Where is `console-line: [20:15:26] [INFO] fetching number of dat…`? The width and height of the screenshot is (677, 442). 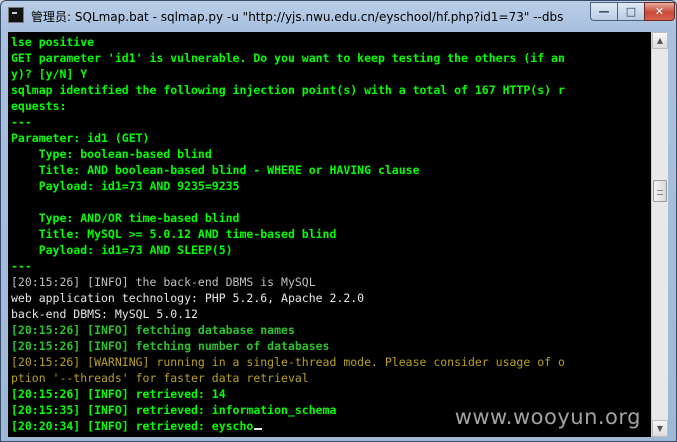 console-line: [20:15:26] [INFO] fetching number of dat… is located at coordinates (170, 346).